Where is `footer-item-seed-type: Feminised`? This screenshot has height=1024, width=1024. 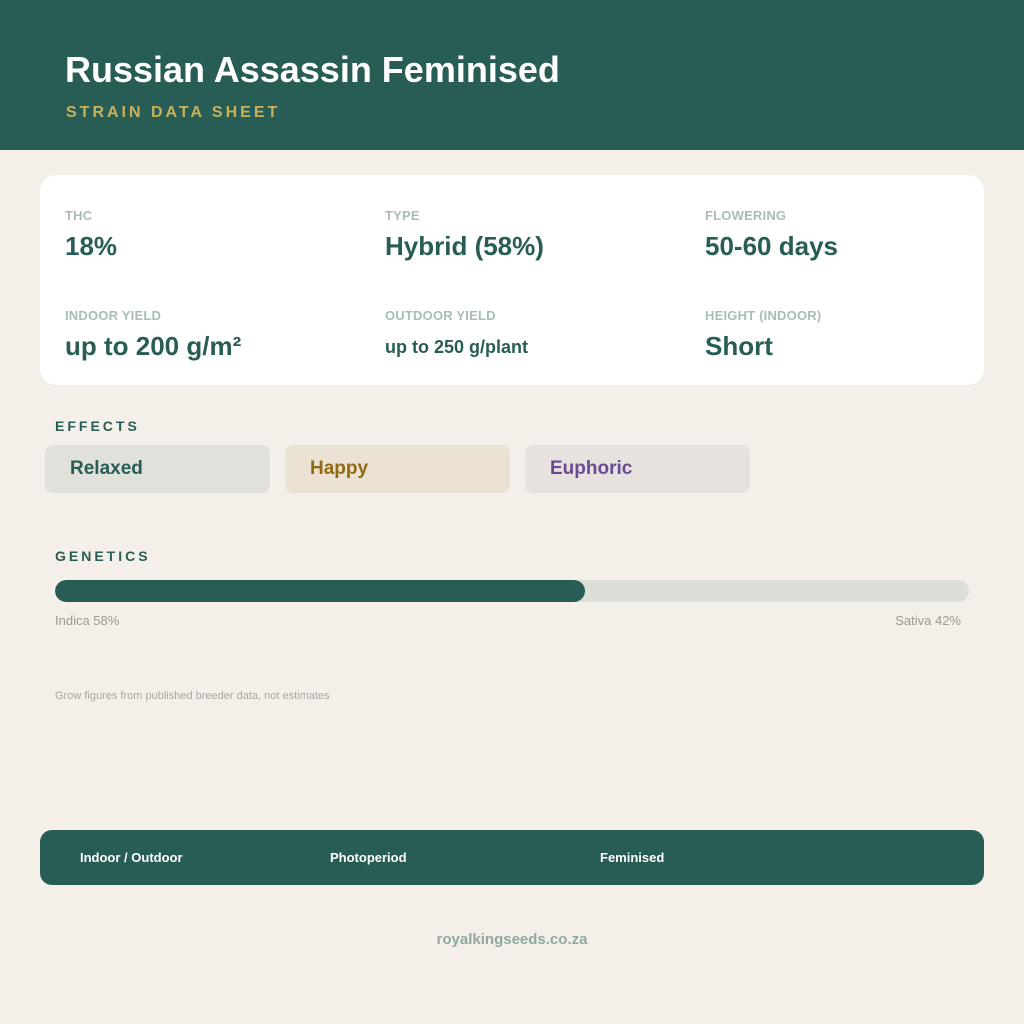
footer-item-seed-type: Feminised is located at coordinates (632, 857).